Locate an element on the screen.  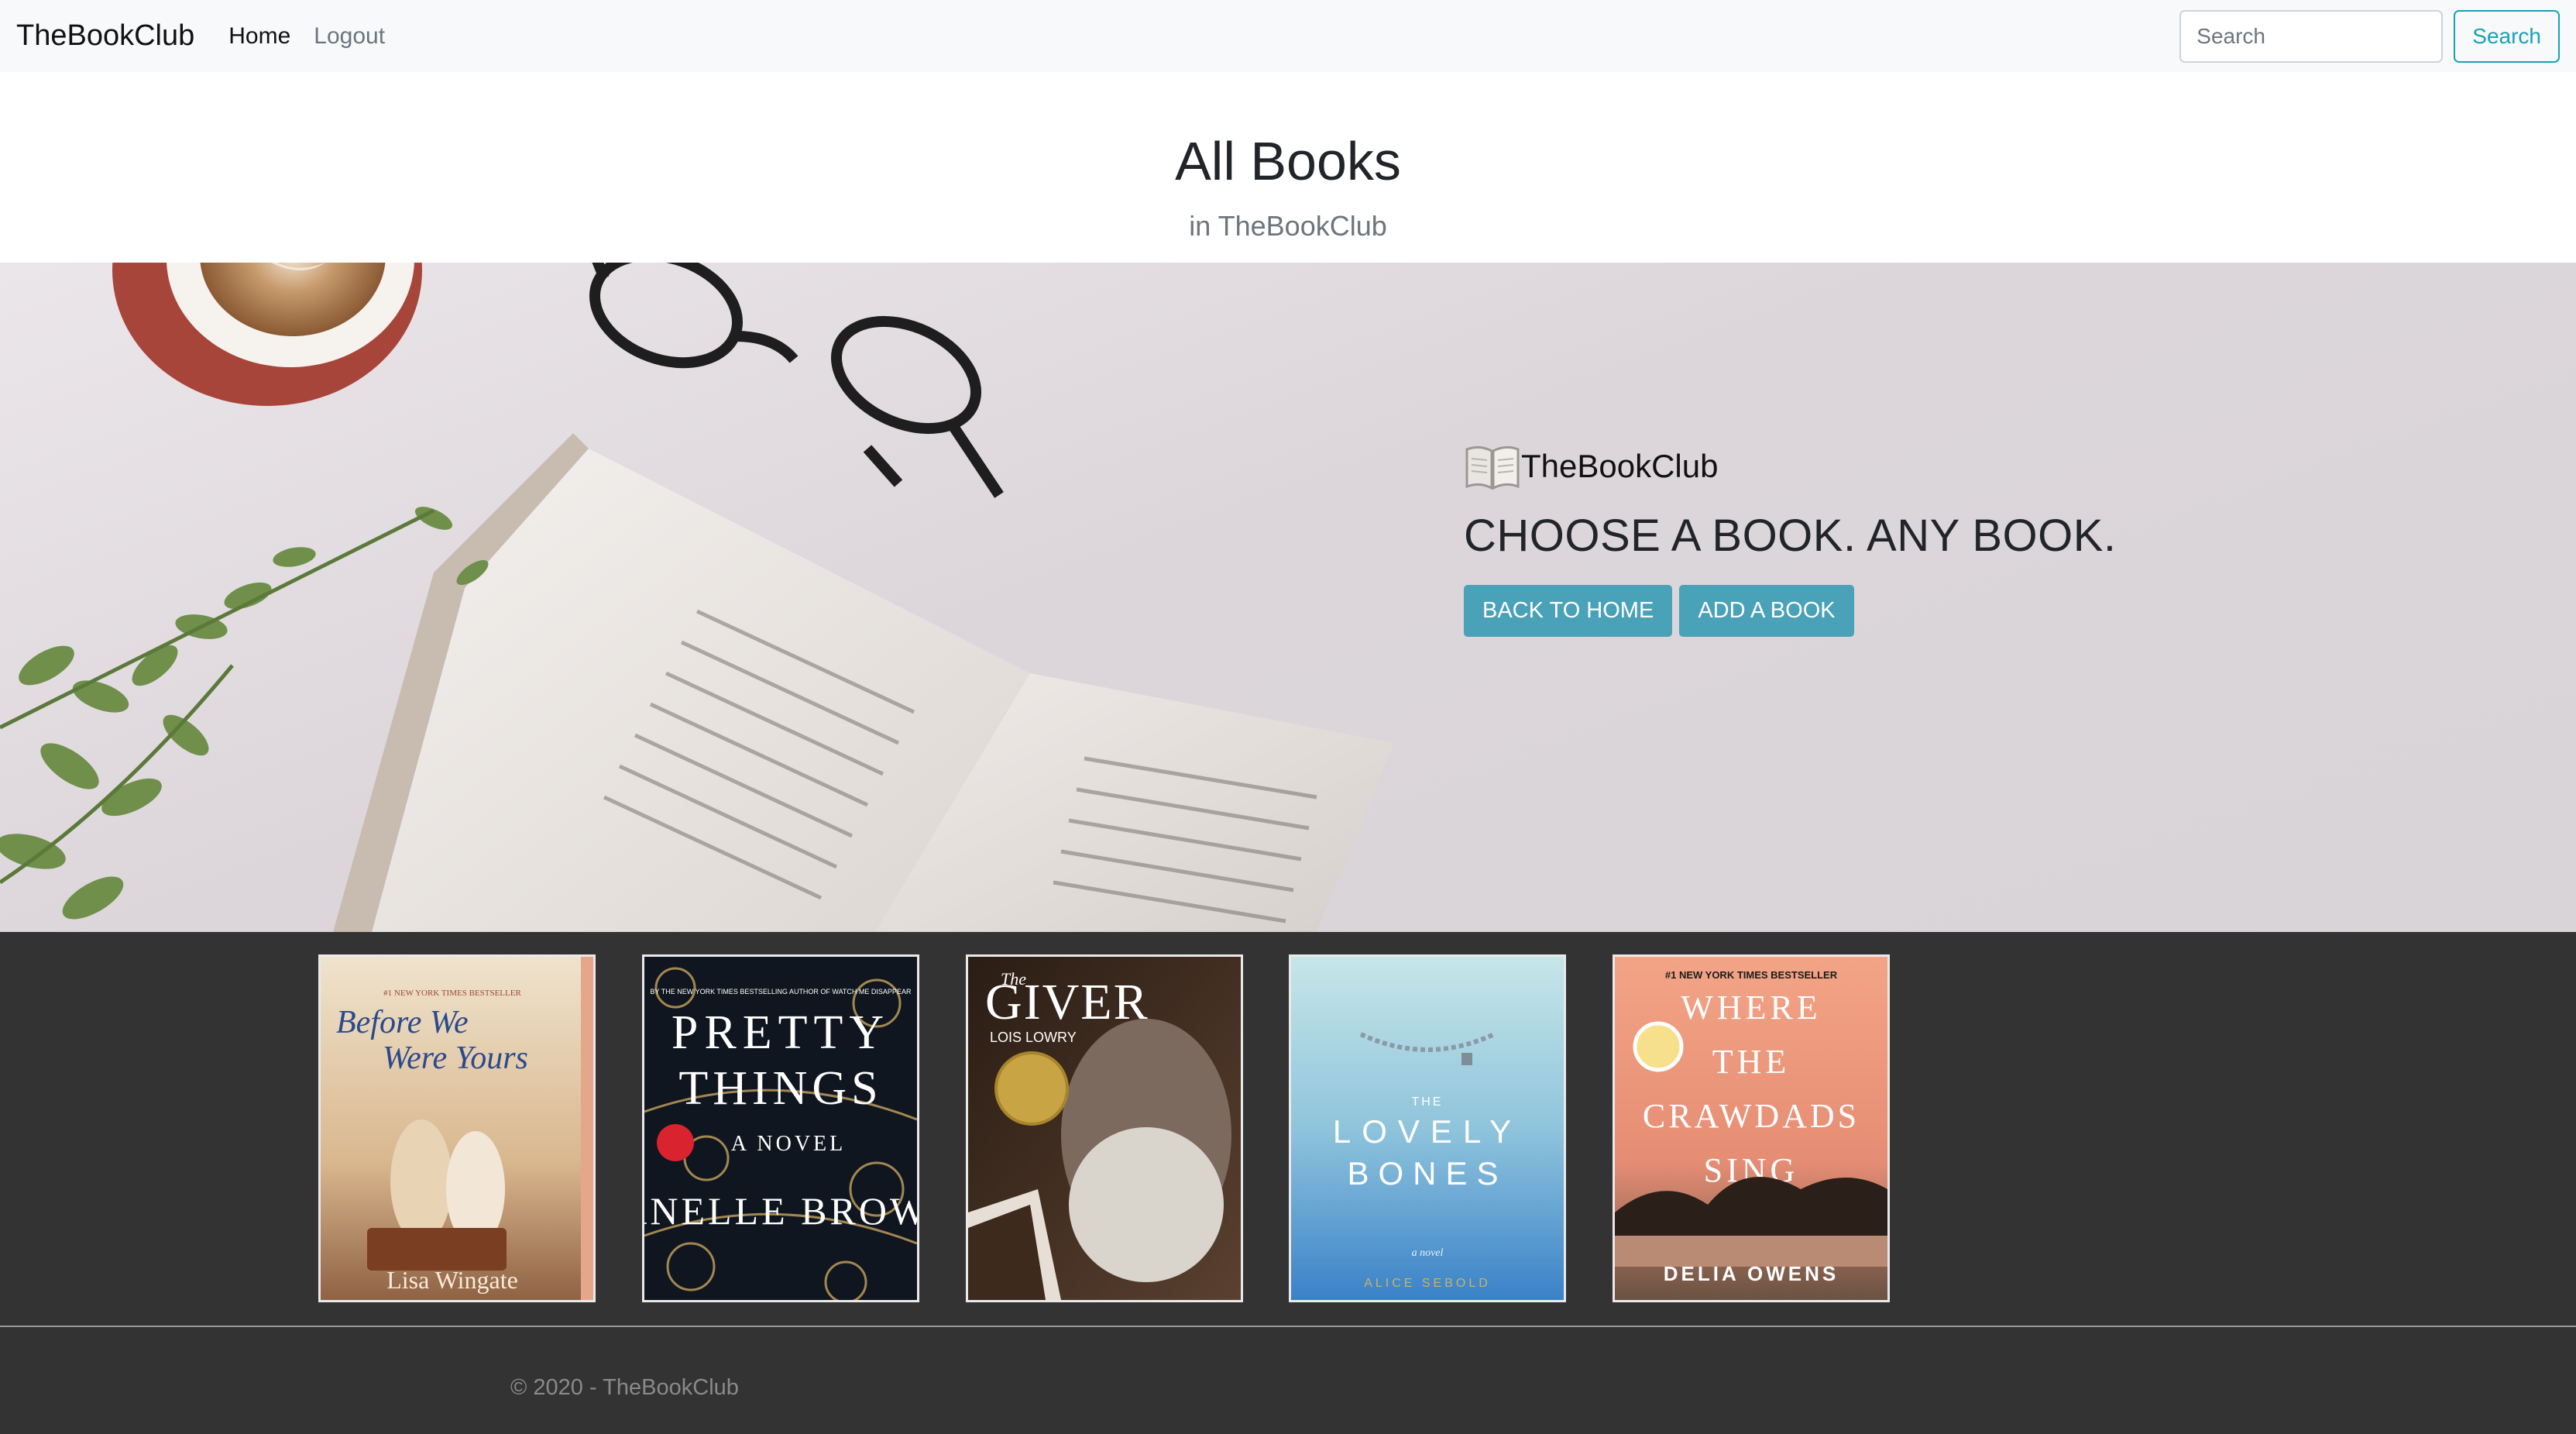
book-title-line: Before We is located at coordinates (402, 1022).